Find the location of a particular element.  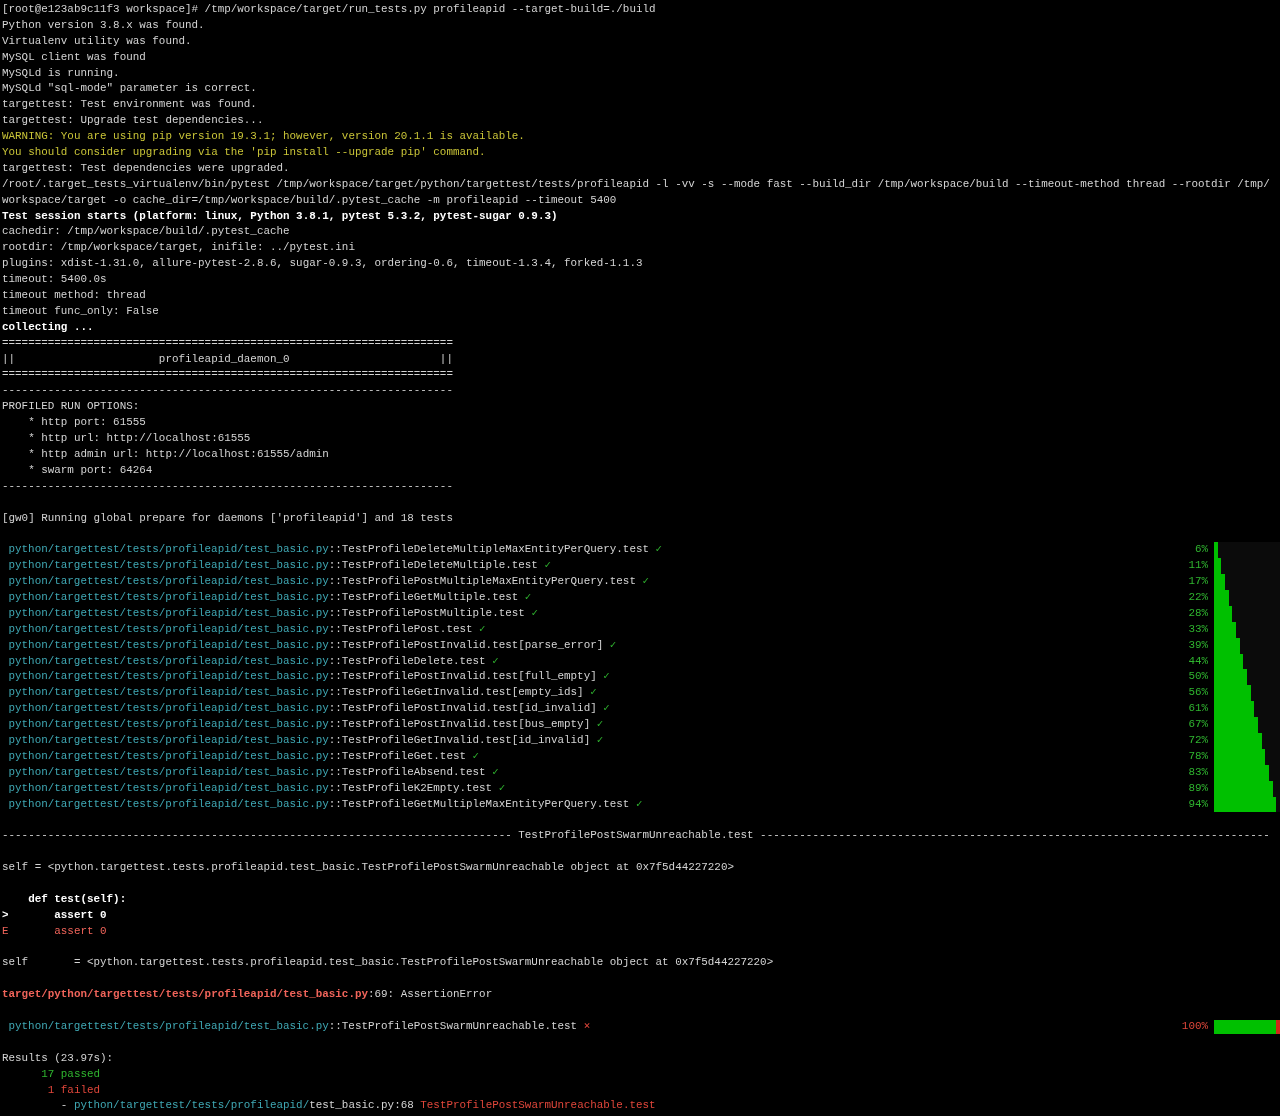

output-text: /root/.target_tests_virtualenv/bin/pytest /tmp/workspace/target/python/targettest/tests/profileapid -l -vv -s --mode fast --build_dir /tmp/workspace/build --timeout-method thread --rootdir /tmp/ is located at coordinates (636, 184).